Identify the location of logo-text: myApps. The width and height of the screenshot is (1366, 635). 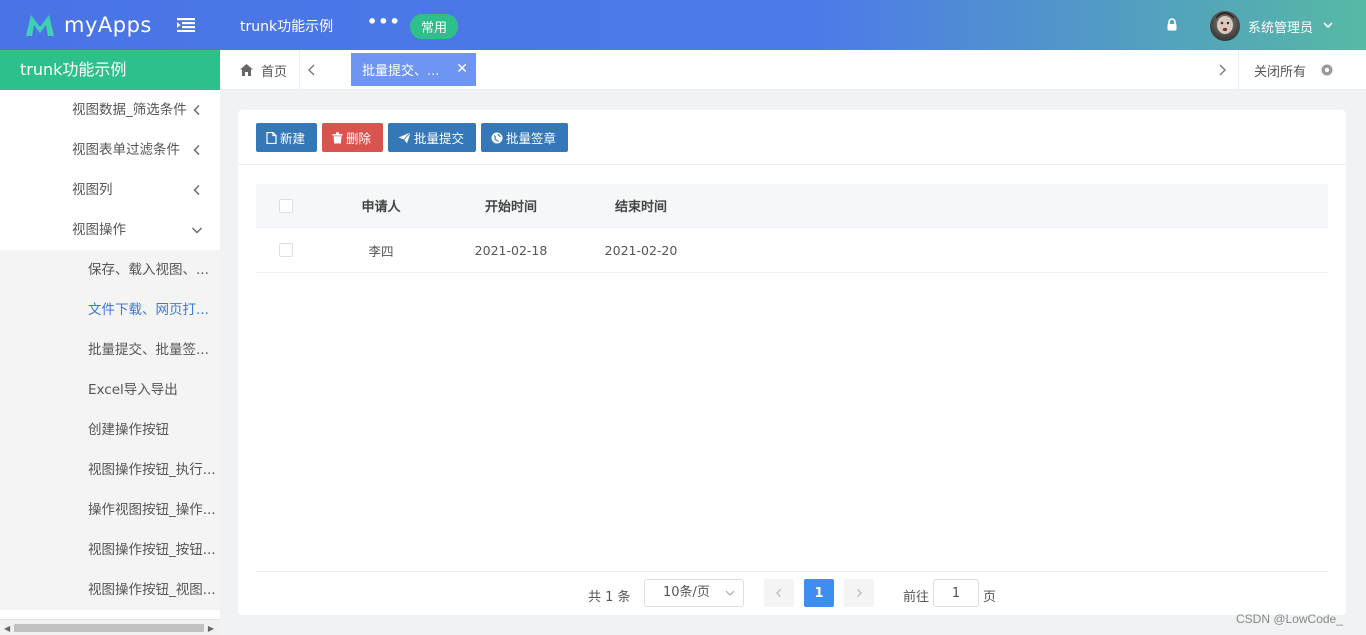
(108, 25).